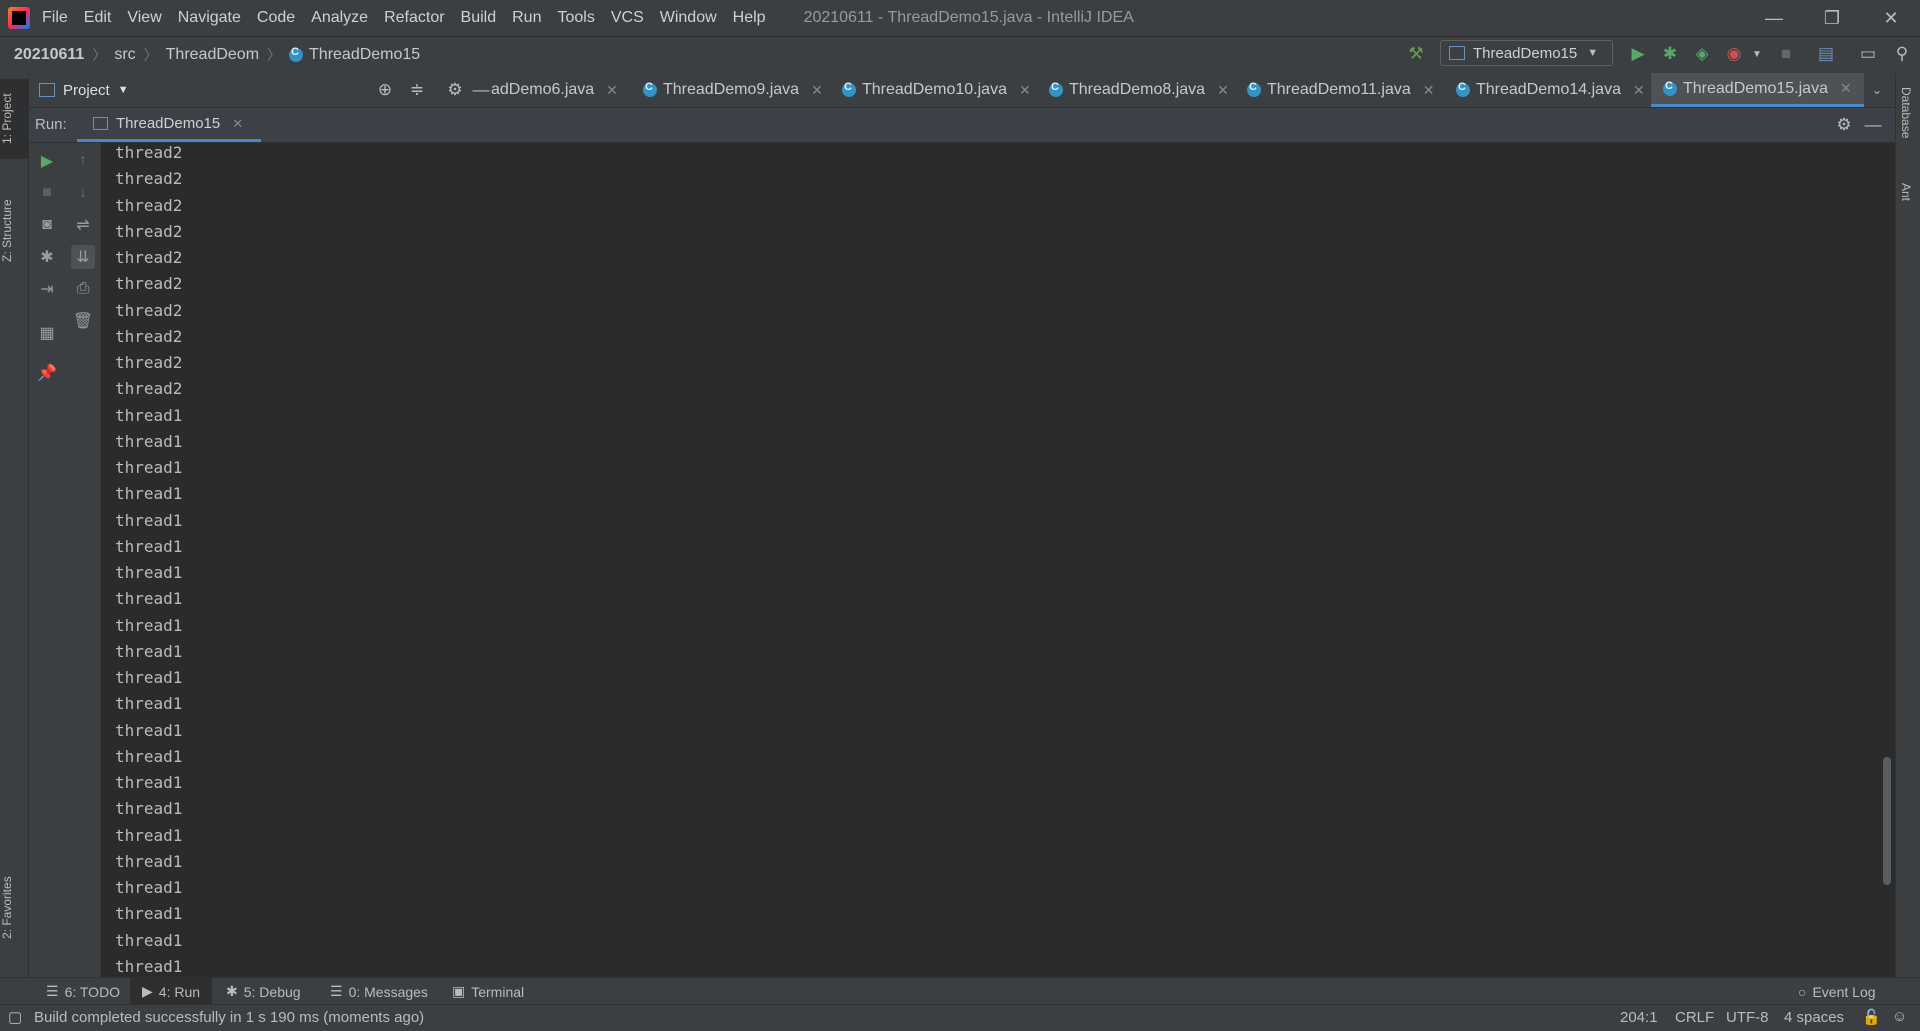 Image resolution: width=1920 pixels, height=1031 pixels. What do you see at coordinates (19, 18) in the screenshot?
I see `intellij-logo-icon` at bounding box center [19, 18].